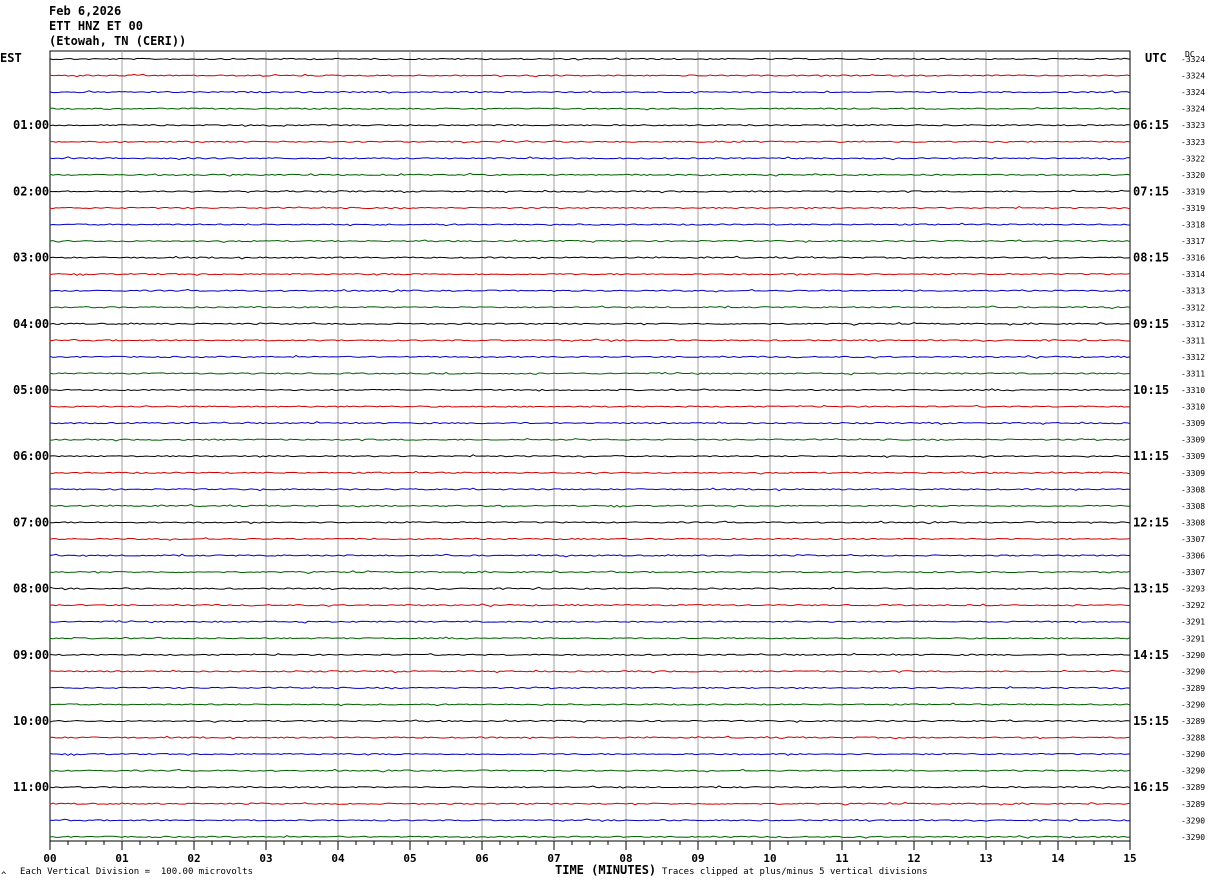 The width and height of the screenshot is (1210, 886). What do you see at coordinates (913, 858) in the screenshot?
I see `x-tick-label: 12` at bounding box center [913, 858].